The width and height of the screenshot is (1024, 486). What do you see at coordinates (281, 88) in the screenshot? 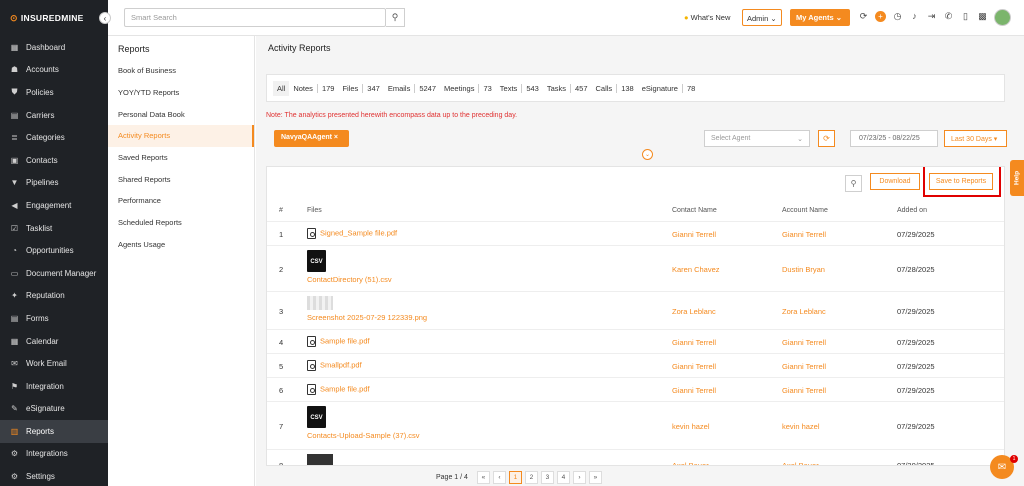
I see `tab-all: All` at bounding box center [281, 88].